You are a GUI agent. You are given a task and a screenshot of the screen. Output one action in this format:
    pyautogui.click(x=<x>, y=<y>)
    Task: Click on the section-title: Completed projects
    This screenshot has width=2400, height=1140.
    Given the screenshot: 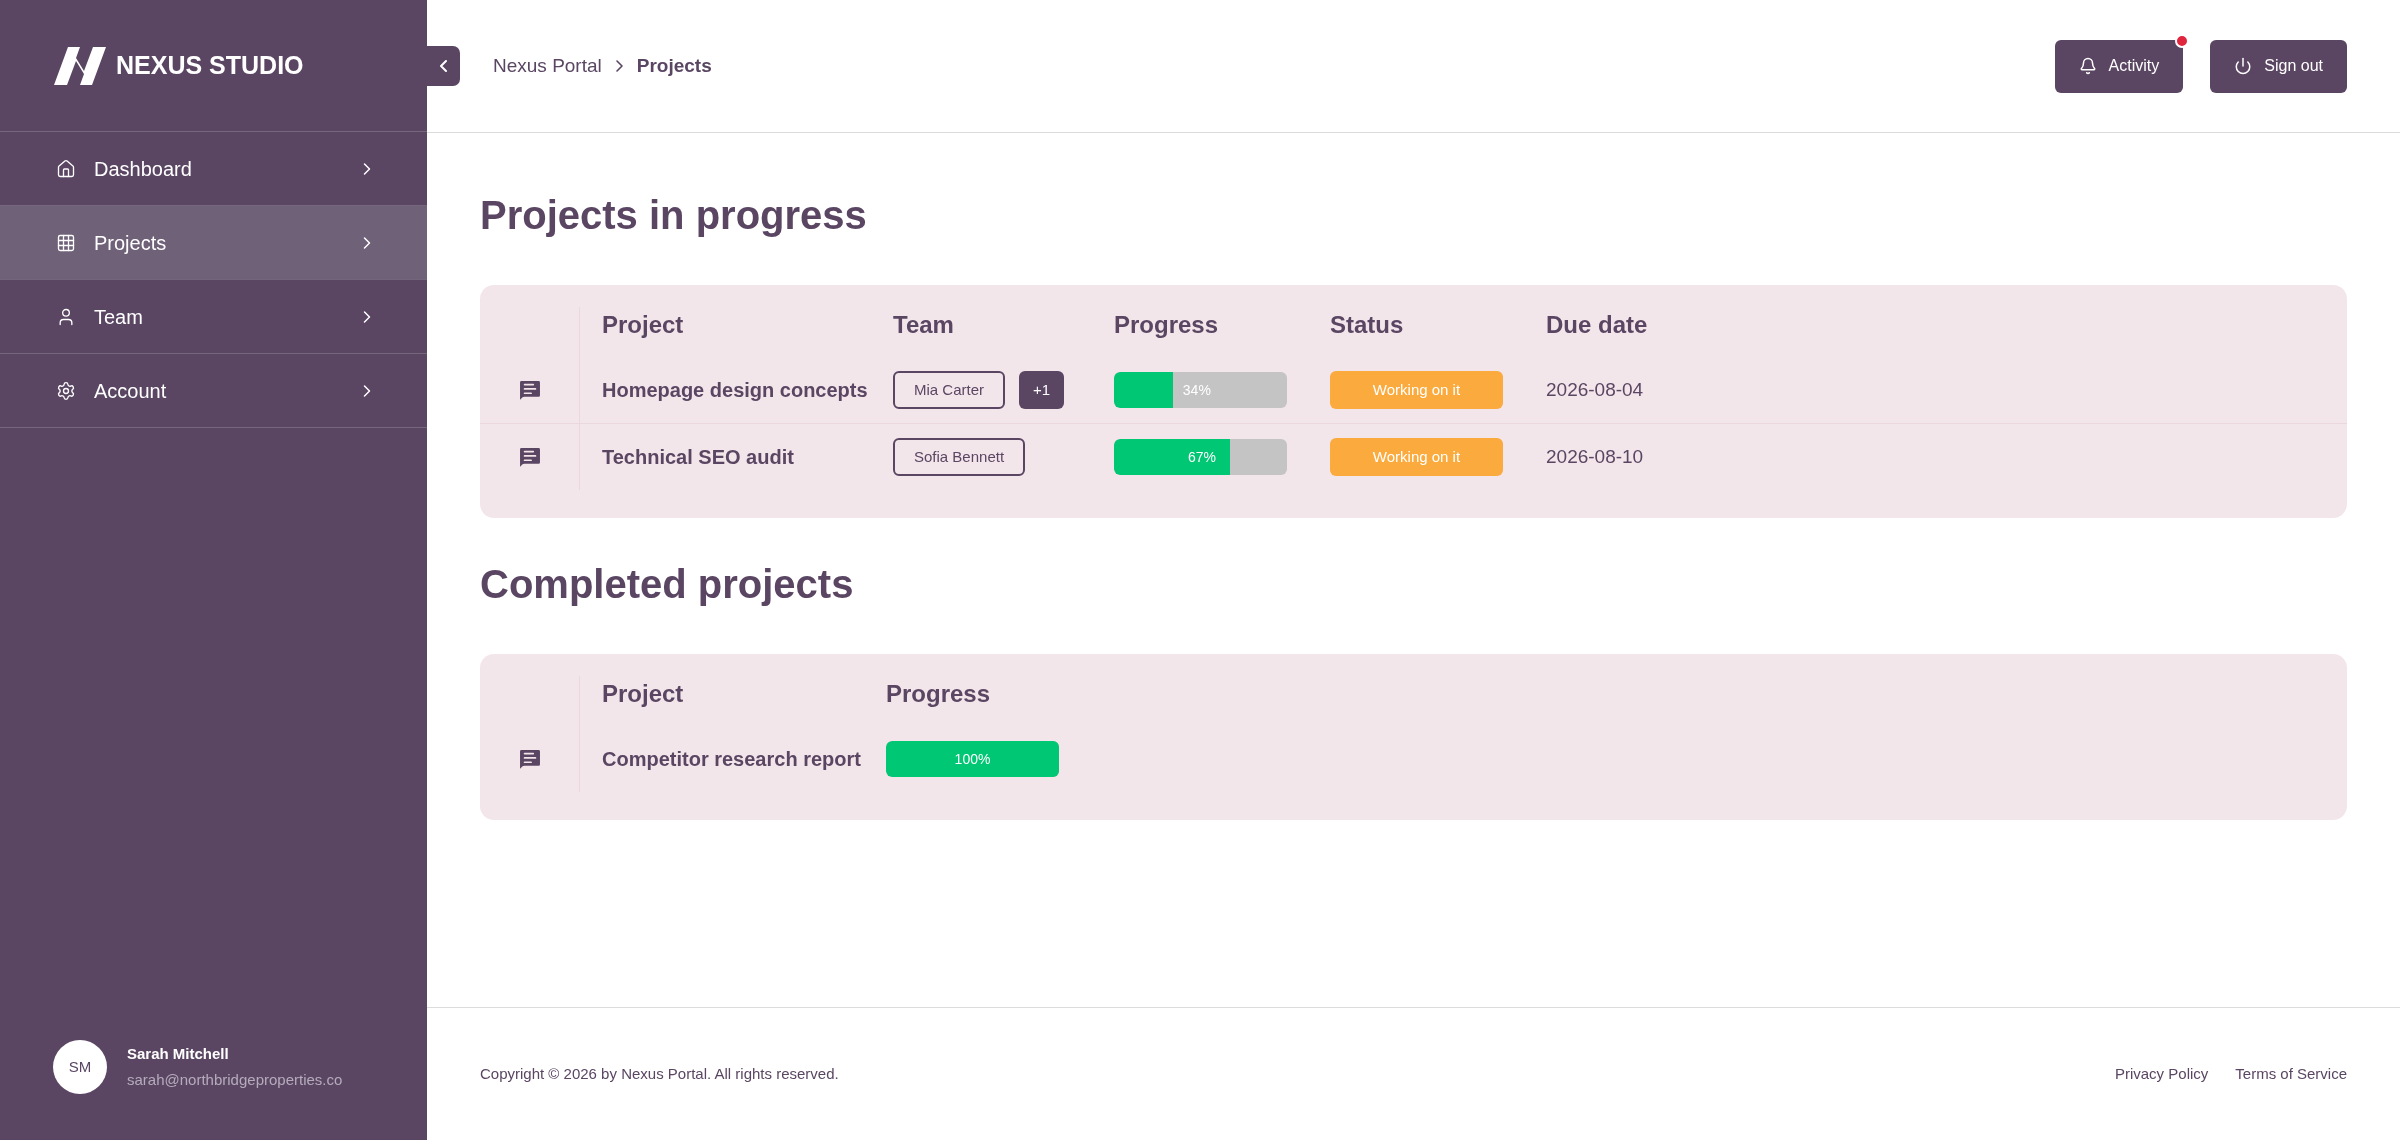 What is the action you would take?
    pyautogui.click(x=667, y=584)
    